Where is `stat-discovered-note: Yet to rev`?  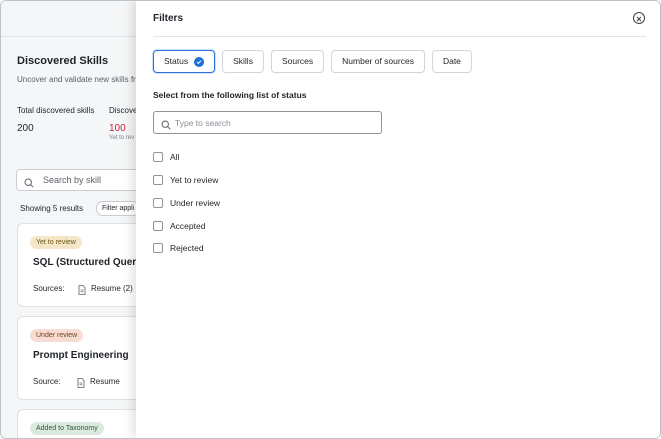 stat-discovered-note: Yet to rev is located at coordinates (122, 138).